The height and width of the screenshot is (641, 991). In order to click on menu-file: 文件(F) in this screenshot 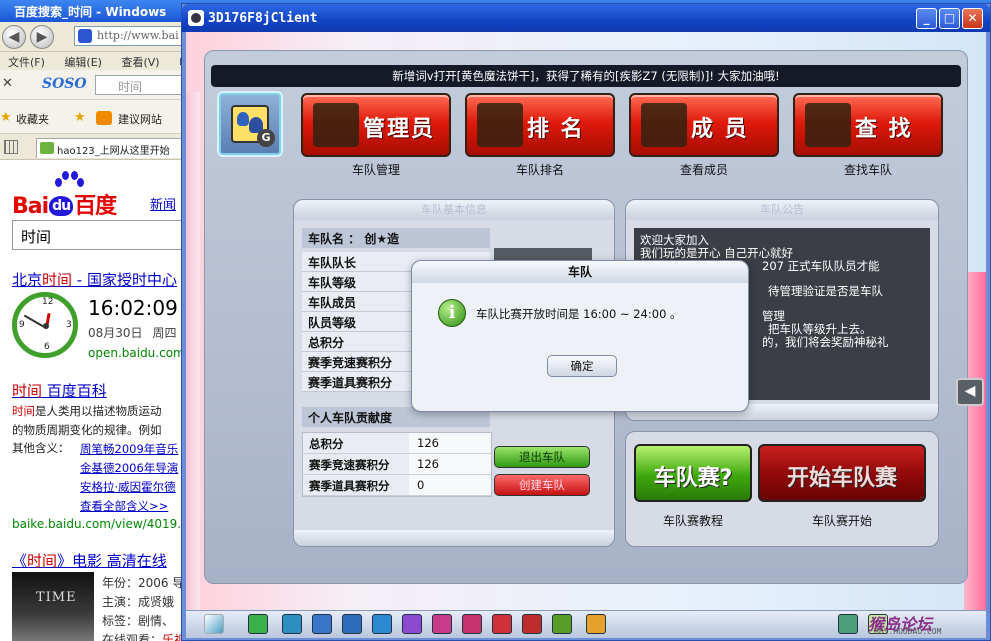, I will do `click(26, 62)`.